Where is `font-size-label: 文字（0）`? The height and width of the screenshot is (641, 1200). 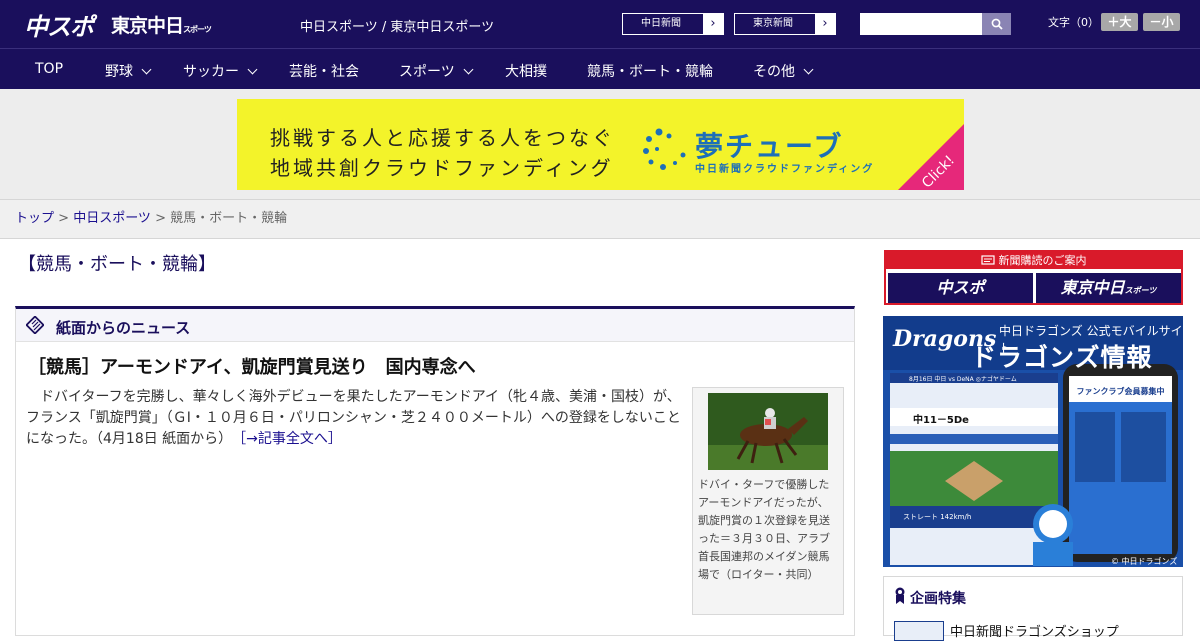 font-size-label: 文字（0） is located at coordinates (1073, 22).